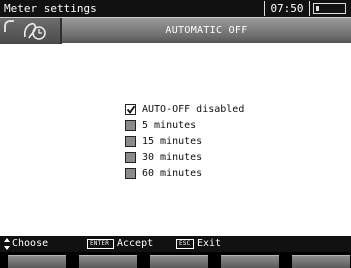 Image resolution: width=351 pixels, height=268 pixels. I want to click on option-label: 60 minutes, so click(172, 173).